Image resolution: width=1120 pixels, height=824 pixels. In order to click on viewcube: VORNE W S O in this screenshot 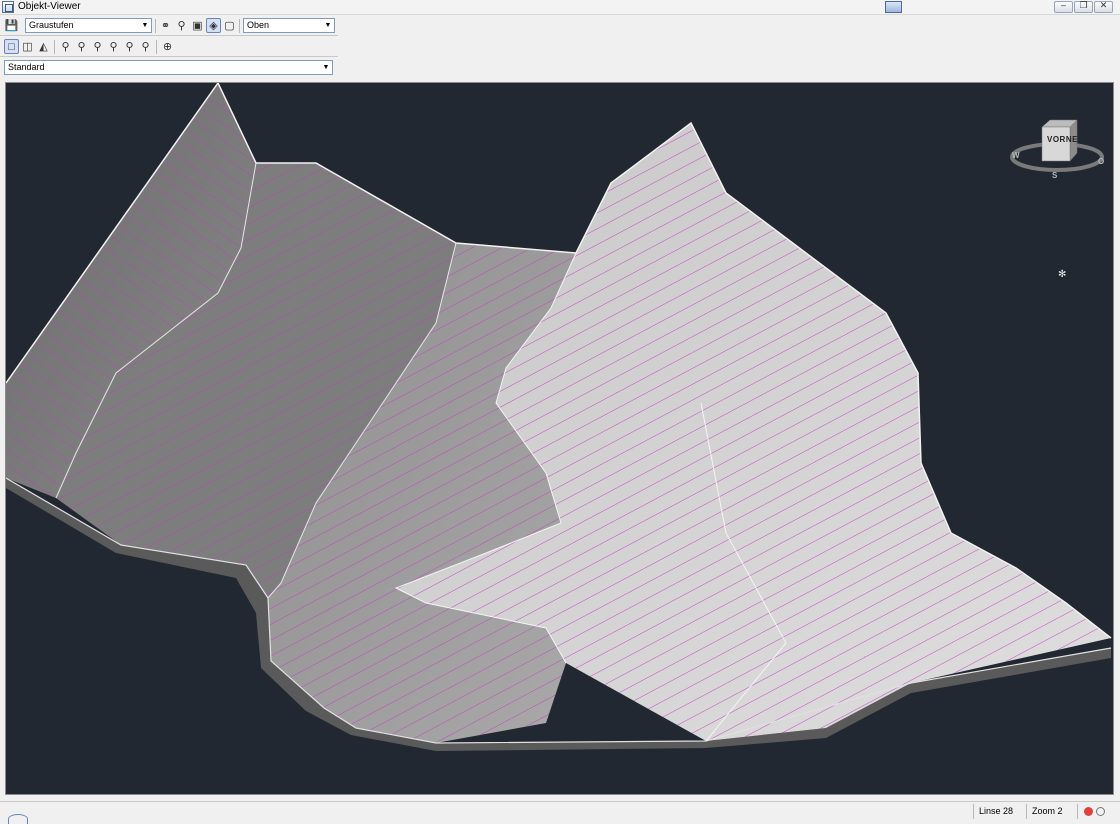, I will do `click(1057, 150)`.